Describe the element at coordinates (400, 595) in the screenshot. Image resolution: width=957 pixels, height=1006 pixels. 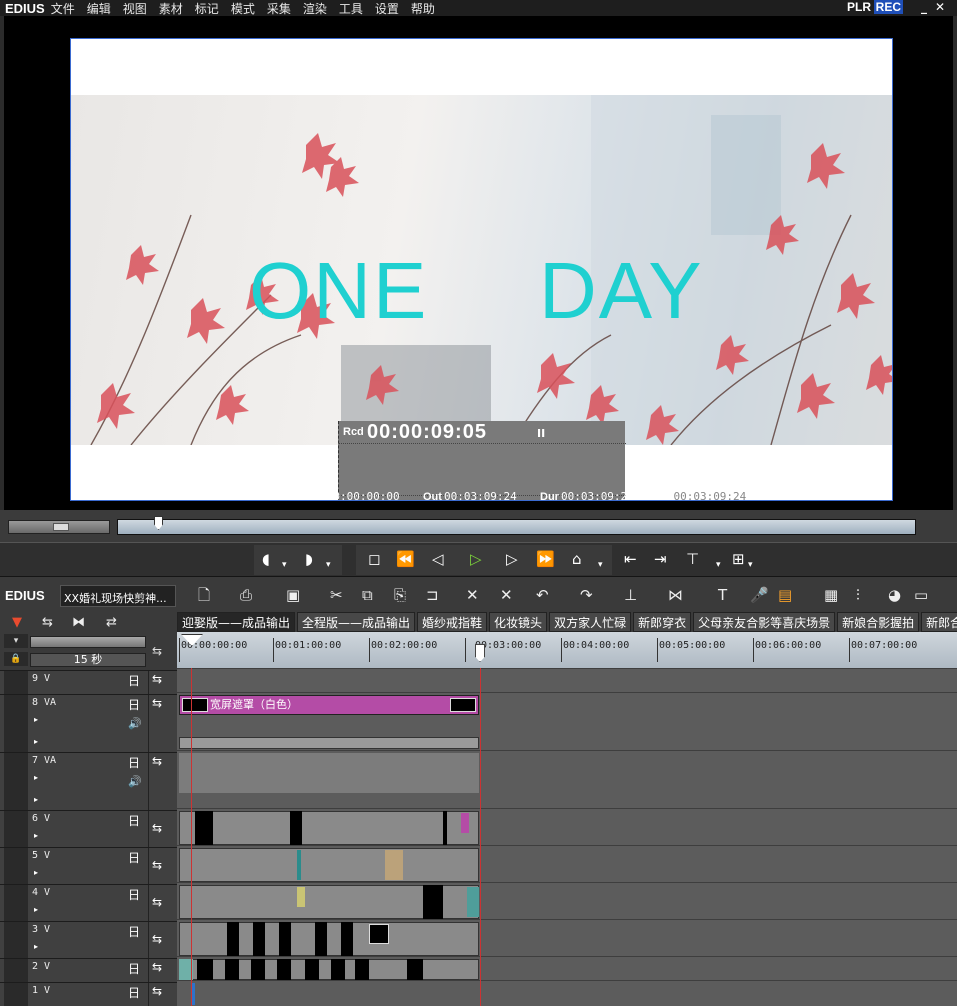
I see `paste-icon: ⎘` at that location.